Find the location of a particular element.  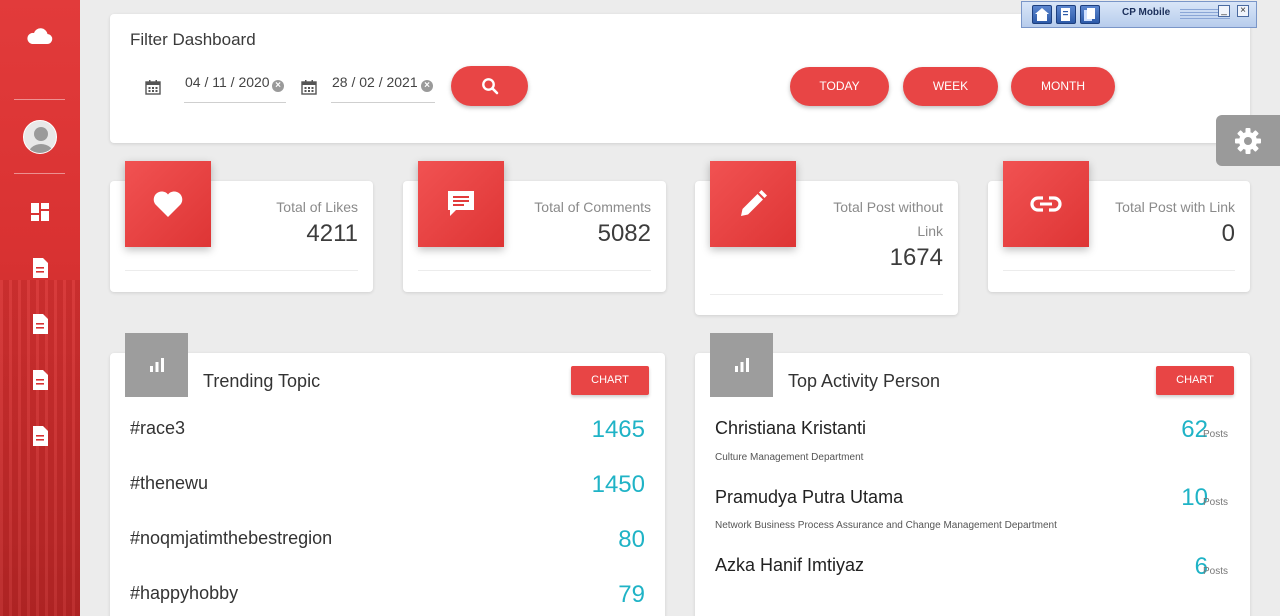

stat-value: 0 is located at coordinates (1228, 233).